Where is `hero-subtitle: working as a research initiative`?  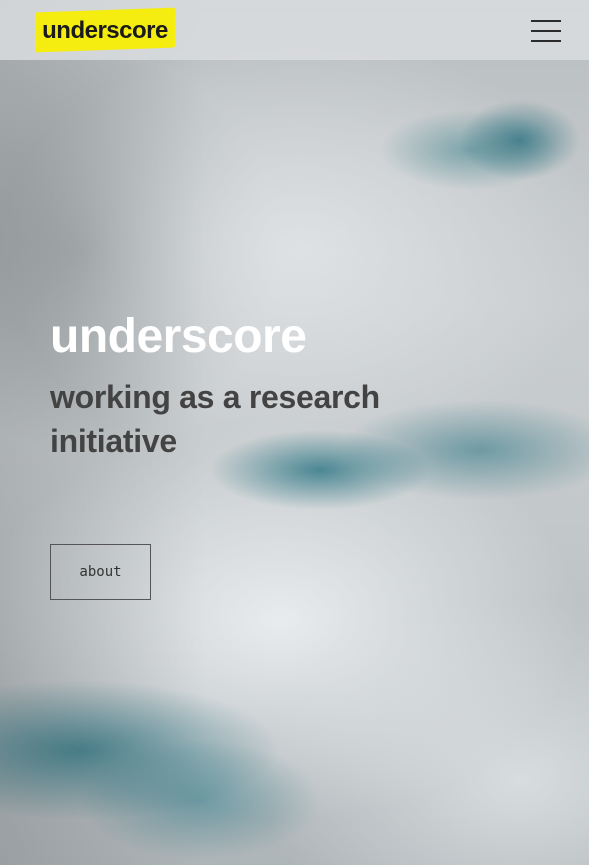
hero-subtitle: working as a research initiative is located at coordinates (215, 419).